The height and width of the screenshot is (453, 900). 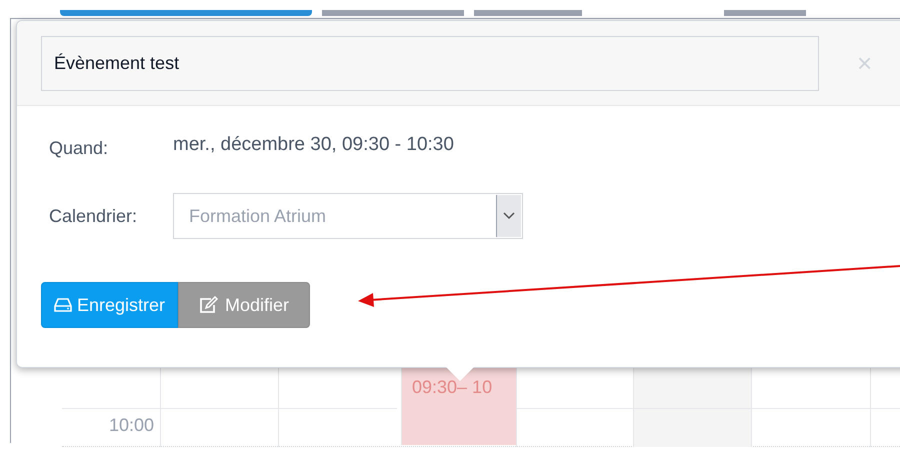 What do you see at coordinates (430, 63) in the screenshot?
I see `title-field: Évènement test` at bounding box center [430, 63].